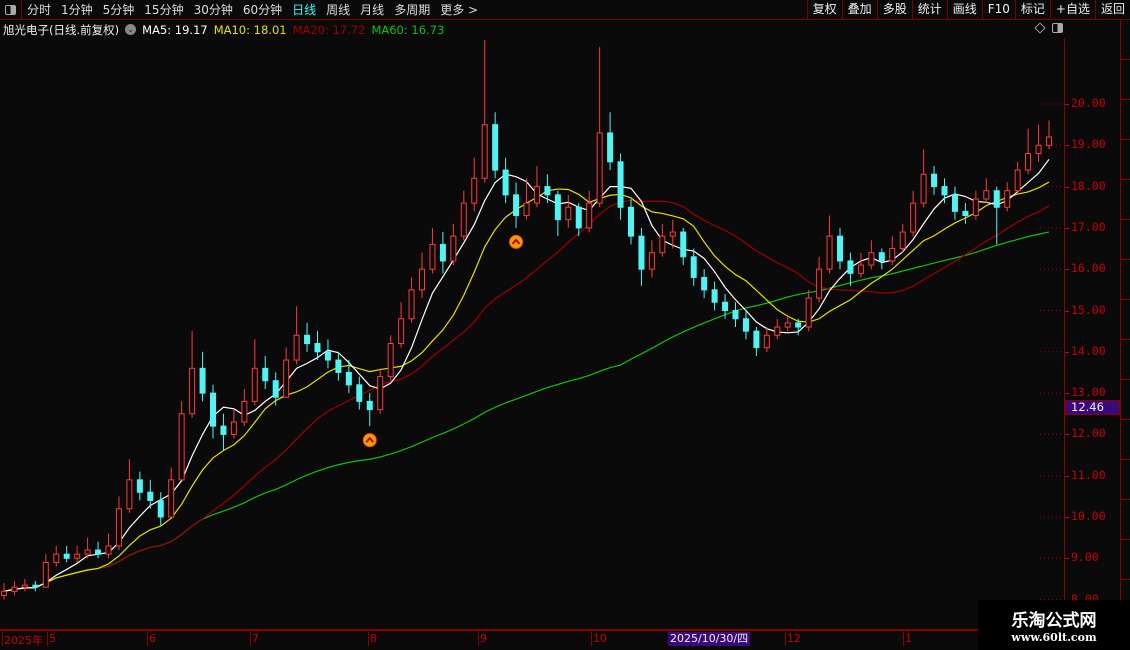  I want to click on y-tick-label: 19.00, so click(1088, 144).